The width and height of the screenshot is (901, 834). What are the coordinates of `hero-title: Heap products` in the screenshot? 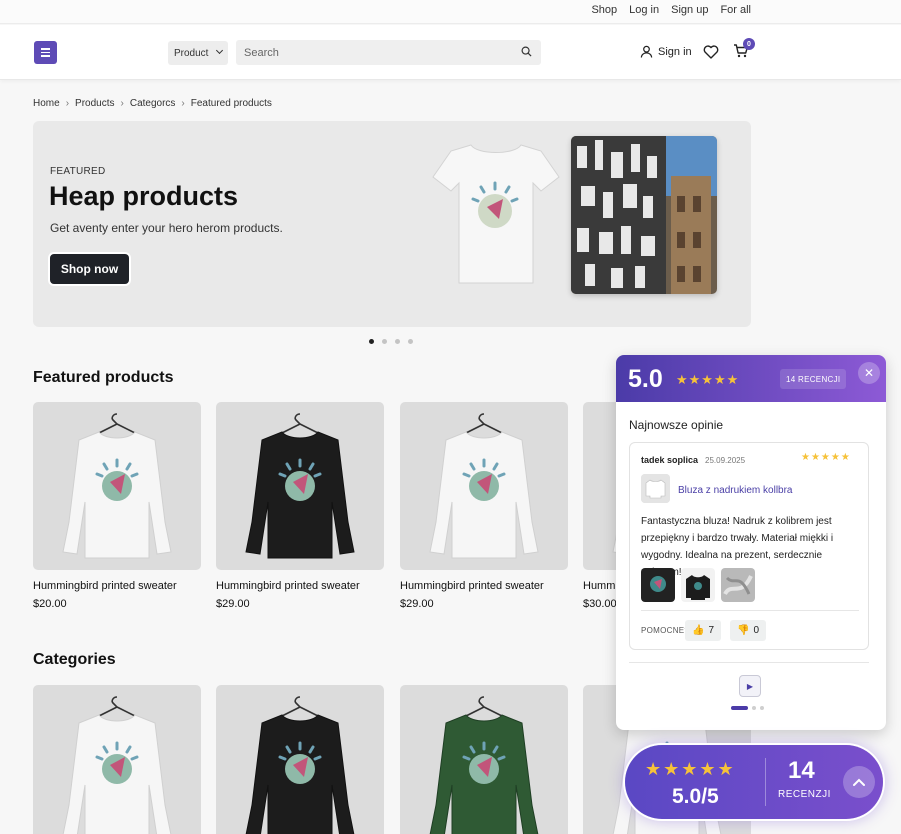 It's located at (144, 196).